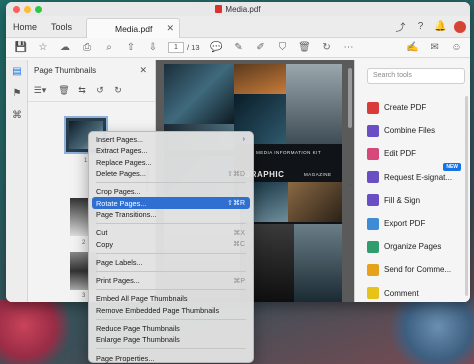  What do you see at coordinates (138, 340) in the screenshot?
I see `menu-item-label: Enlarge Page Thumbnails` at bounding box center [138, 340].